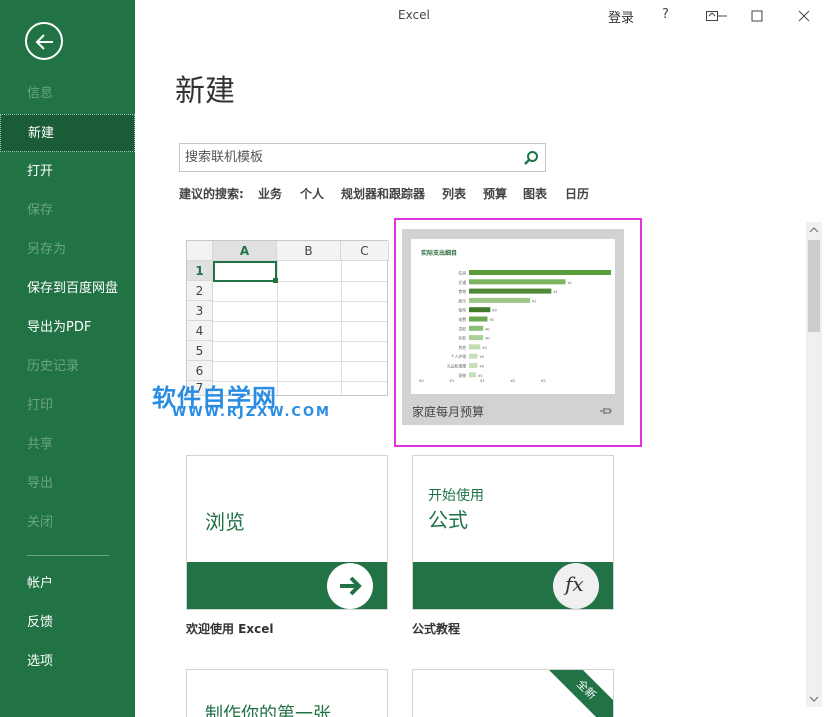  Describe the element at coordinates (495, 193) in the screenshot. I see `suggestion-link: 预算` at that location.